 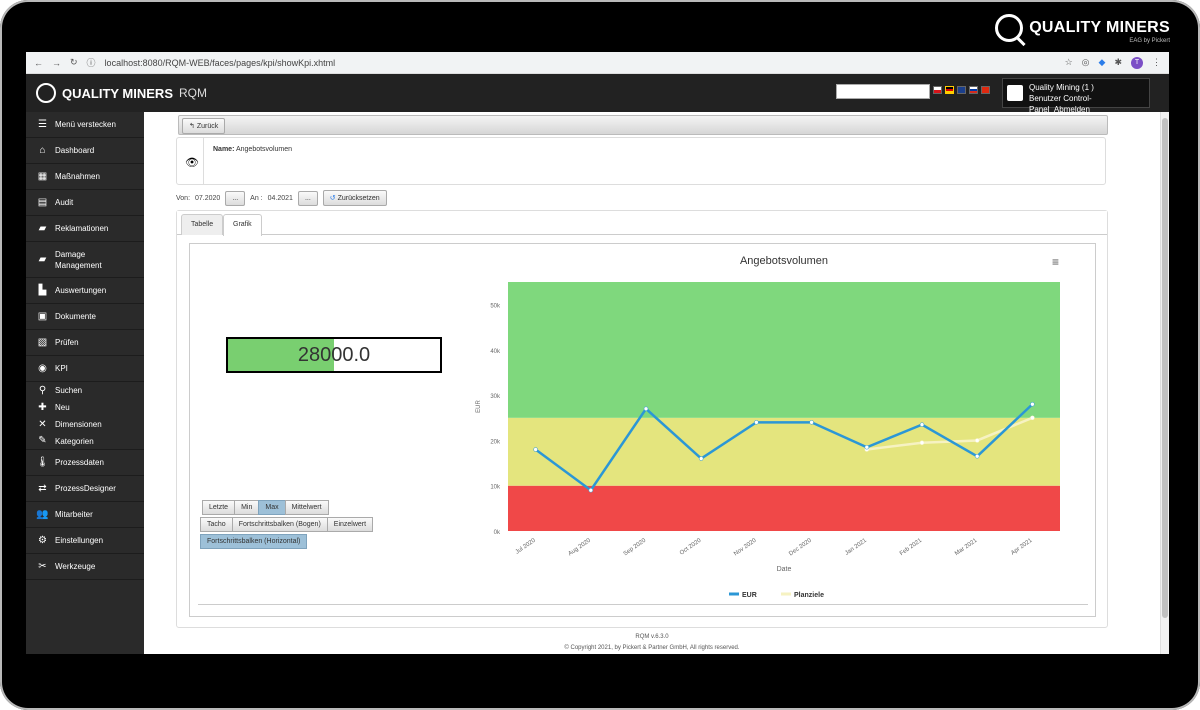 I want to click on sidebar-item-kategorien: ✎ Kategorien, so click(x=85, y=441).